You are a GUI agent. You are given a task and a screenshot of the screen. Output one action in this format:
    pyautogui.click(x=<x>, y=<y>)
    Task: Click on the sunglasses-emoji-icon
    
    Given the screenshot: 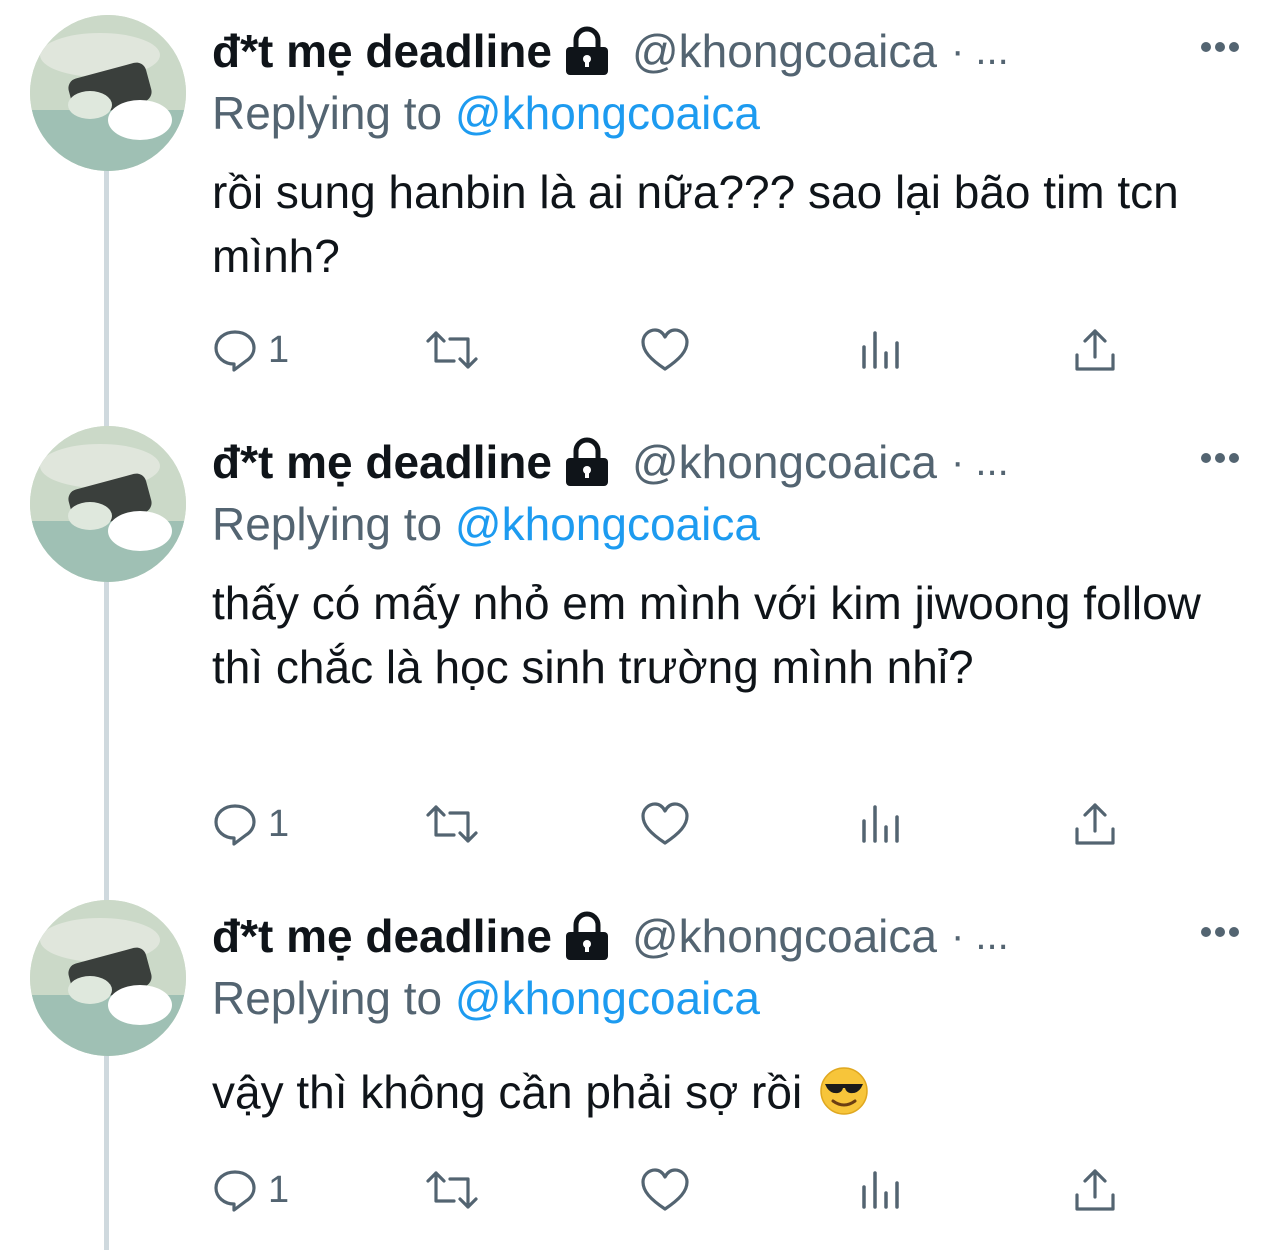 What is the action you would take?
    pyautogui.click(x=844, y=1091)
    